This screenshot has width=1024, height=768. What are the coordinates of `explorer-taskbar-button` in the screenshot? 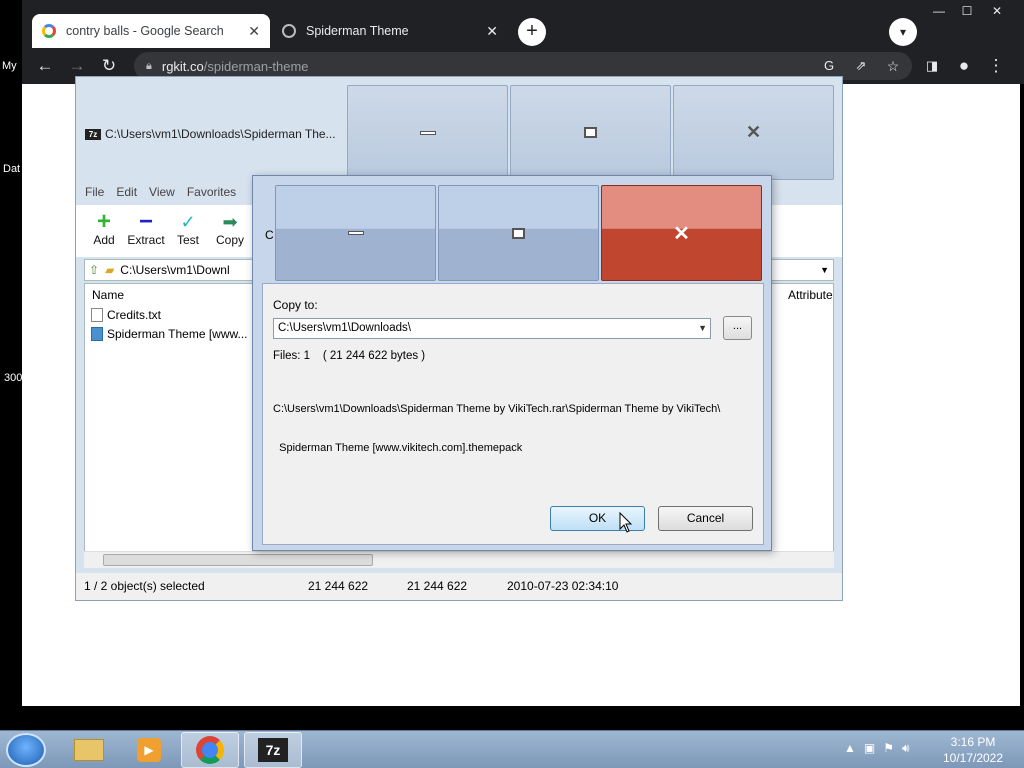 It's located at (89, 750).